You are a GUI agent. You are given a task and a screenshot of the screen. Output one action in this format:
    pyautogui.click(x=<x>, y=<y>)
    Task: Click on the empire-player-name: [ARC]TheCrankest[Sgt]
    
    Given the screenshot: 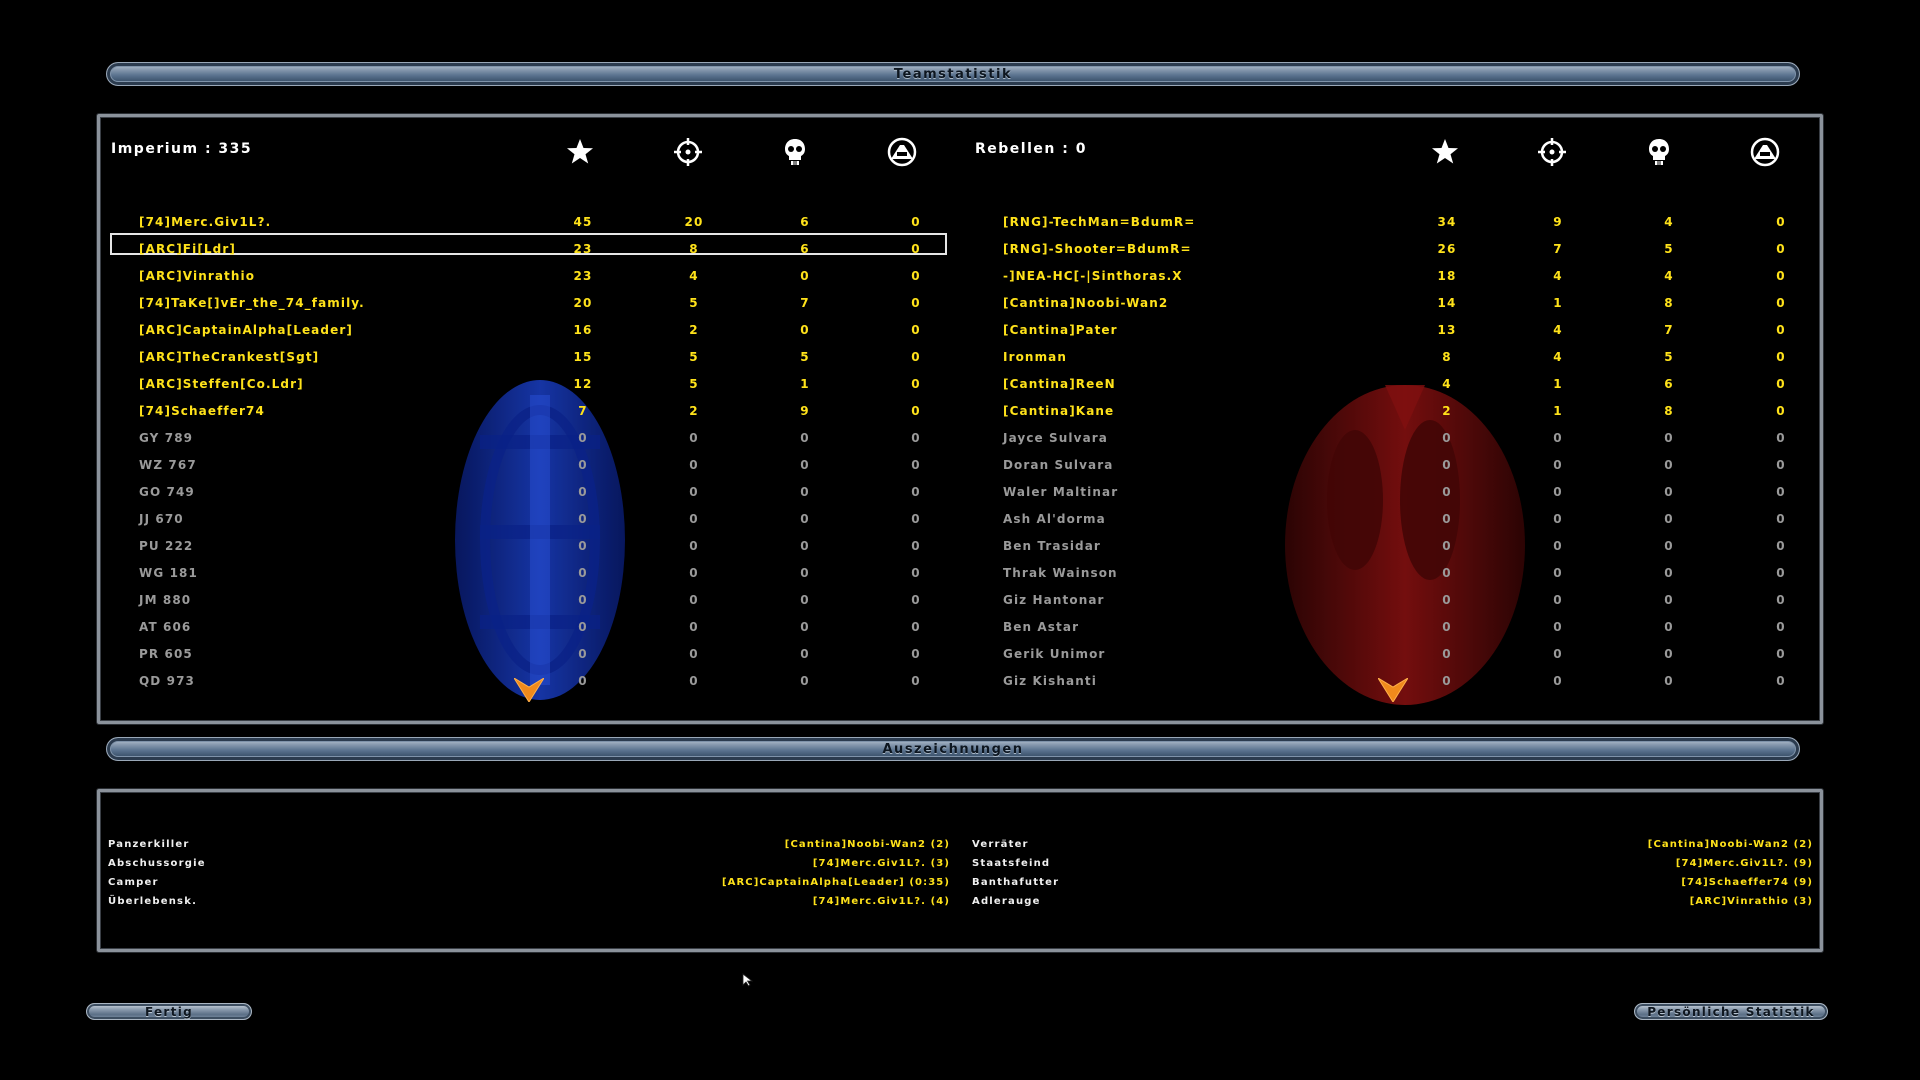 What is the action you would take?
    pyautogui.click(x=229, y=357)
    